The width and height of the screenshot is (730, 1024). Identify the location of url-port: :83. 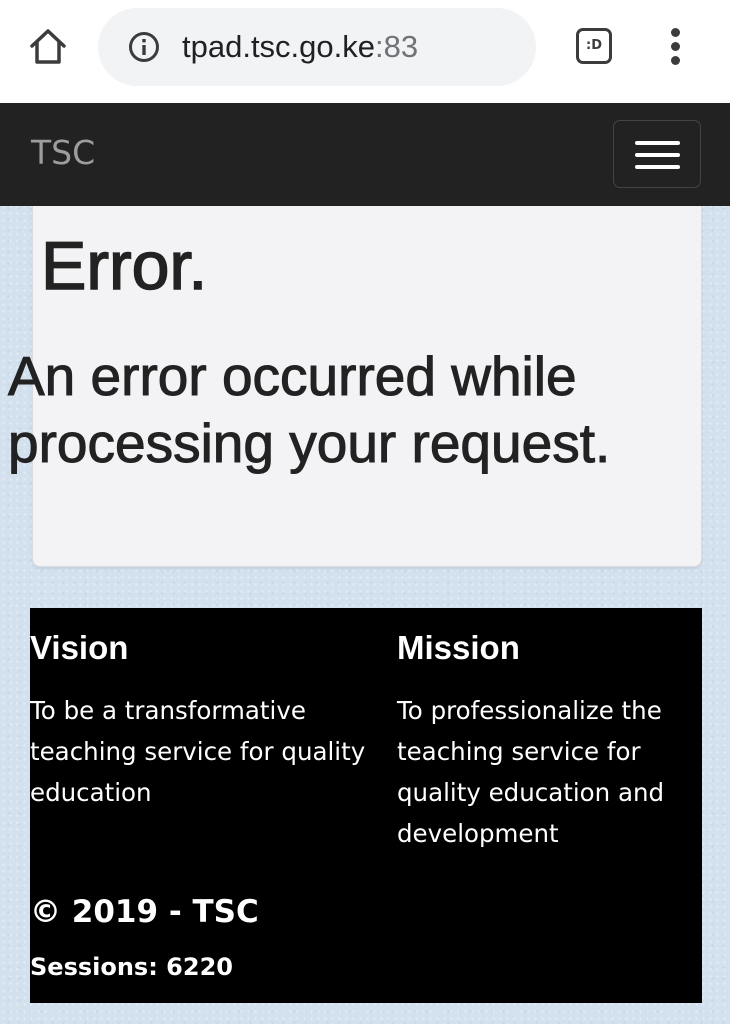
(397, 46).